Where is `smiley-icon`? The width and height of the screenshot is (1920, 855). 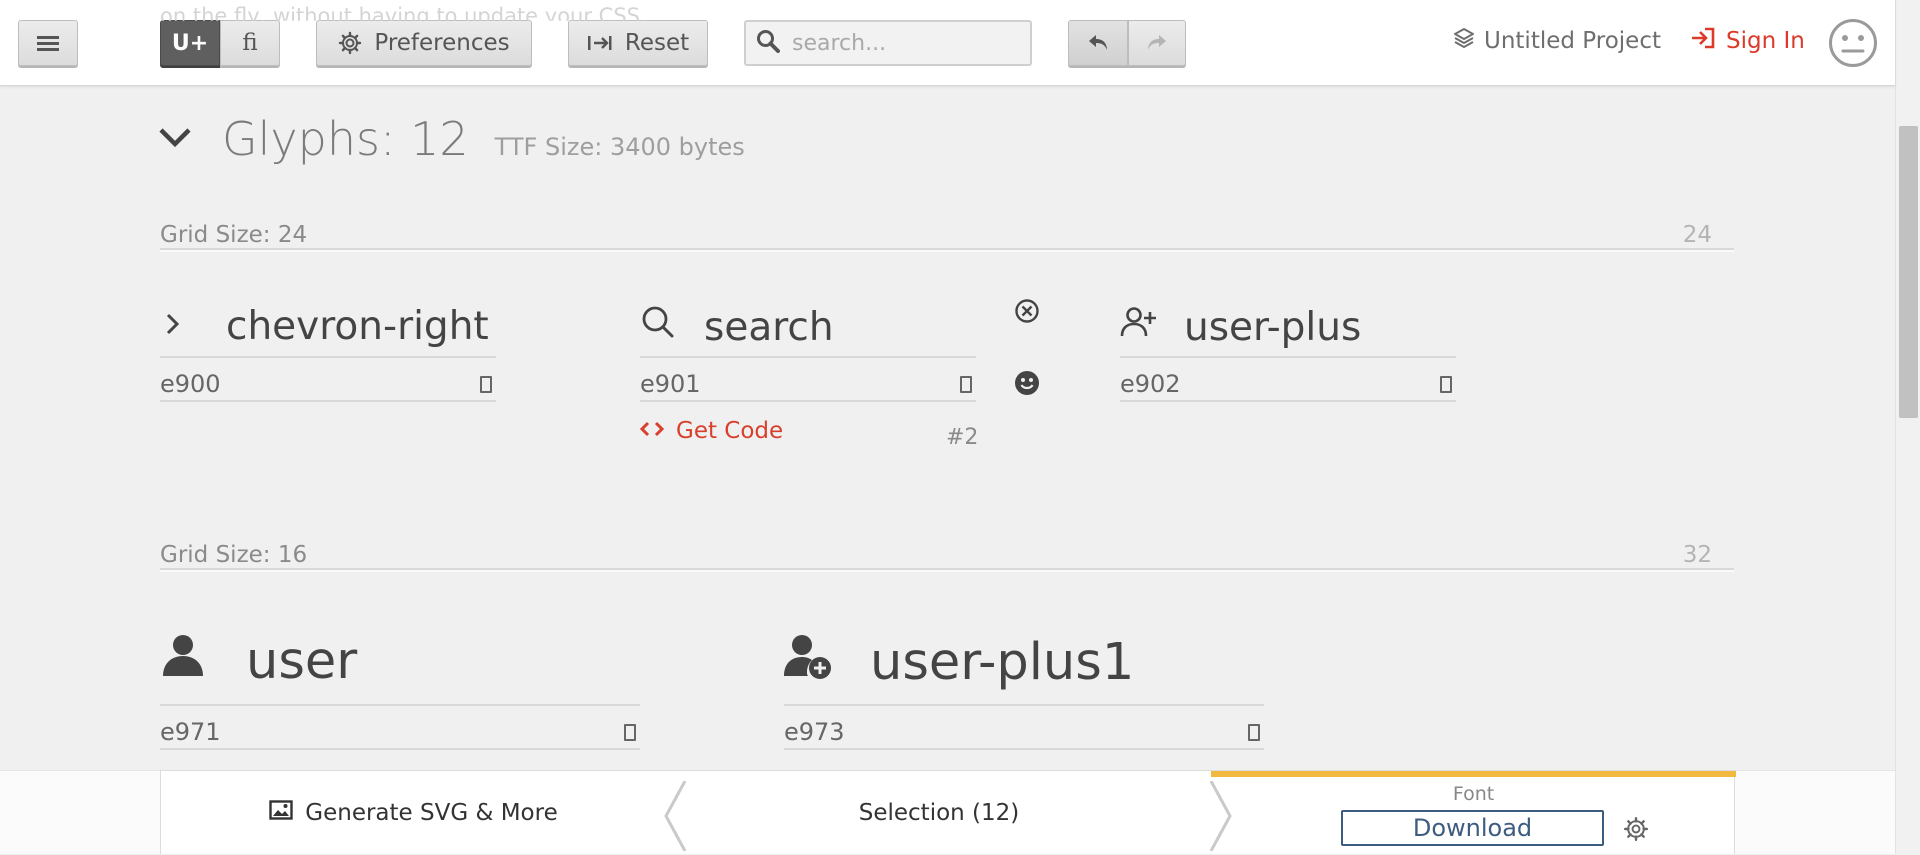
smiley-icon is located at coordinates (1027, 385).